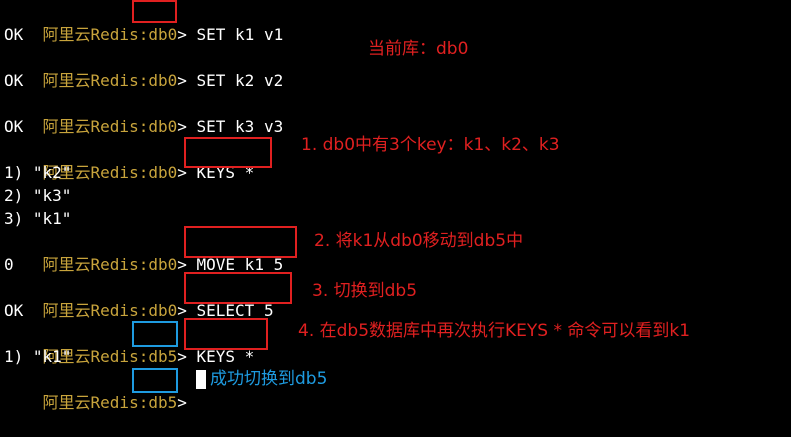 Image resolution: width=791 pixels, height=437 pixels. What do you see at coordinates (418, 49) in the screenshot?
I see `annotation-current-db: 当前库：db0` at bounding box center [418, 49].